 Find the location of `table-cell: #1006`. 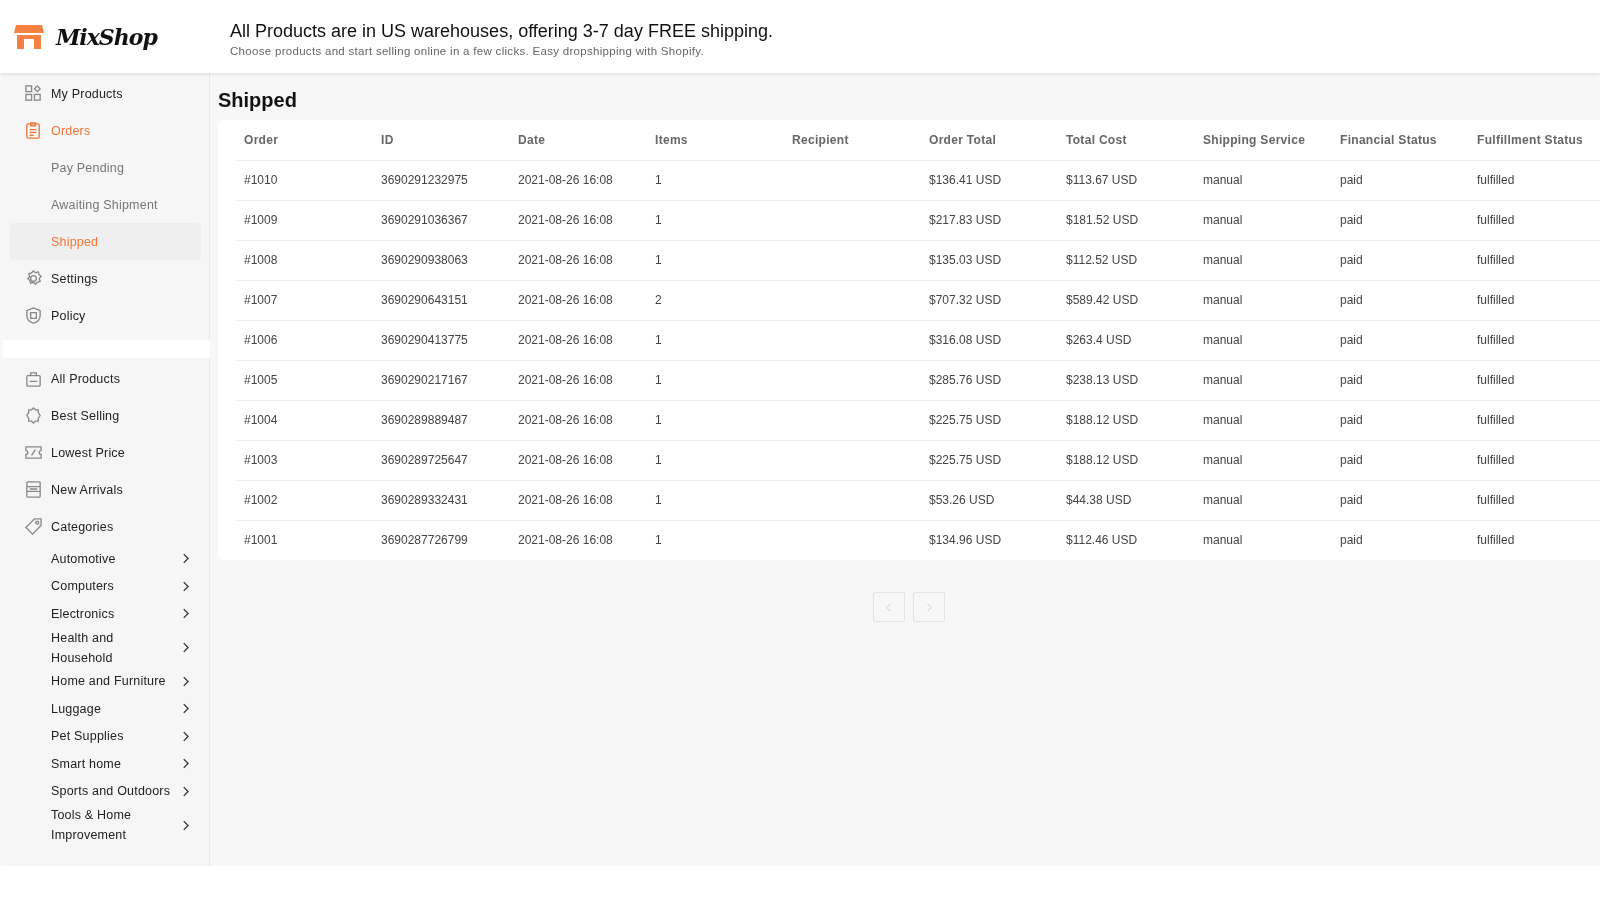

table-cell: #1006 is located at coordinates (261, 340).